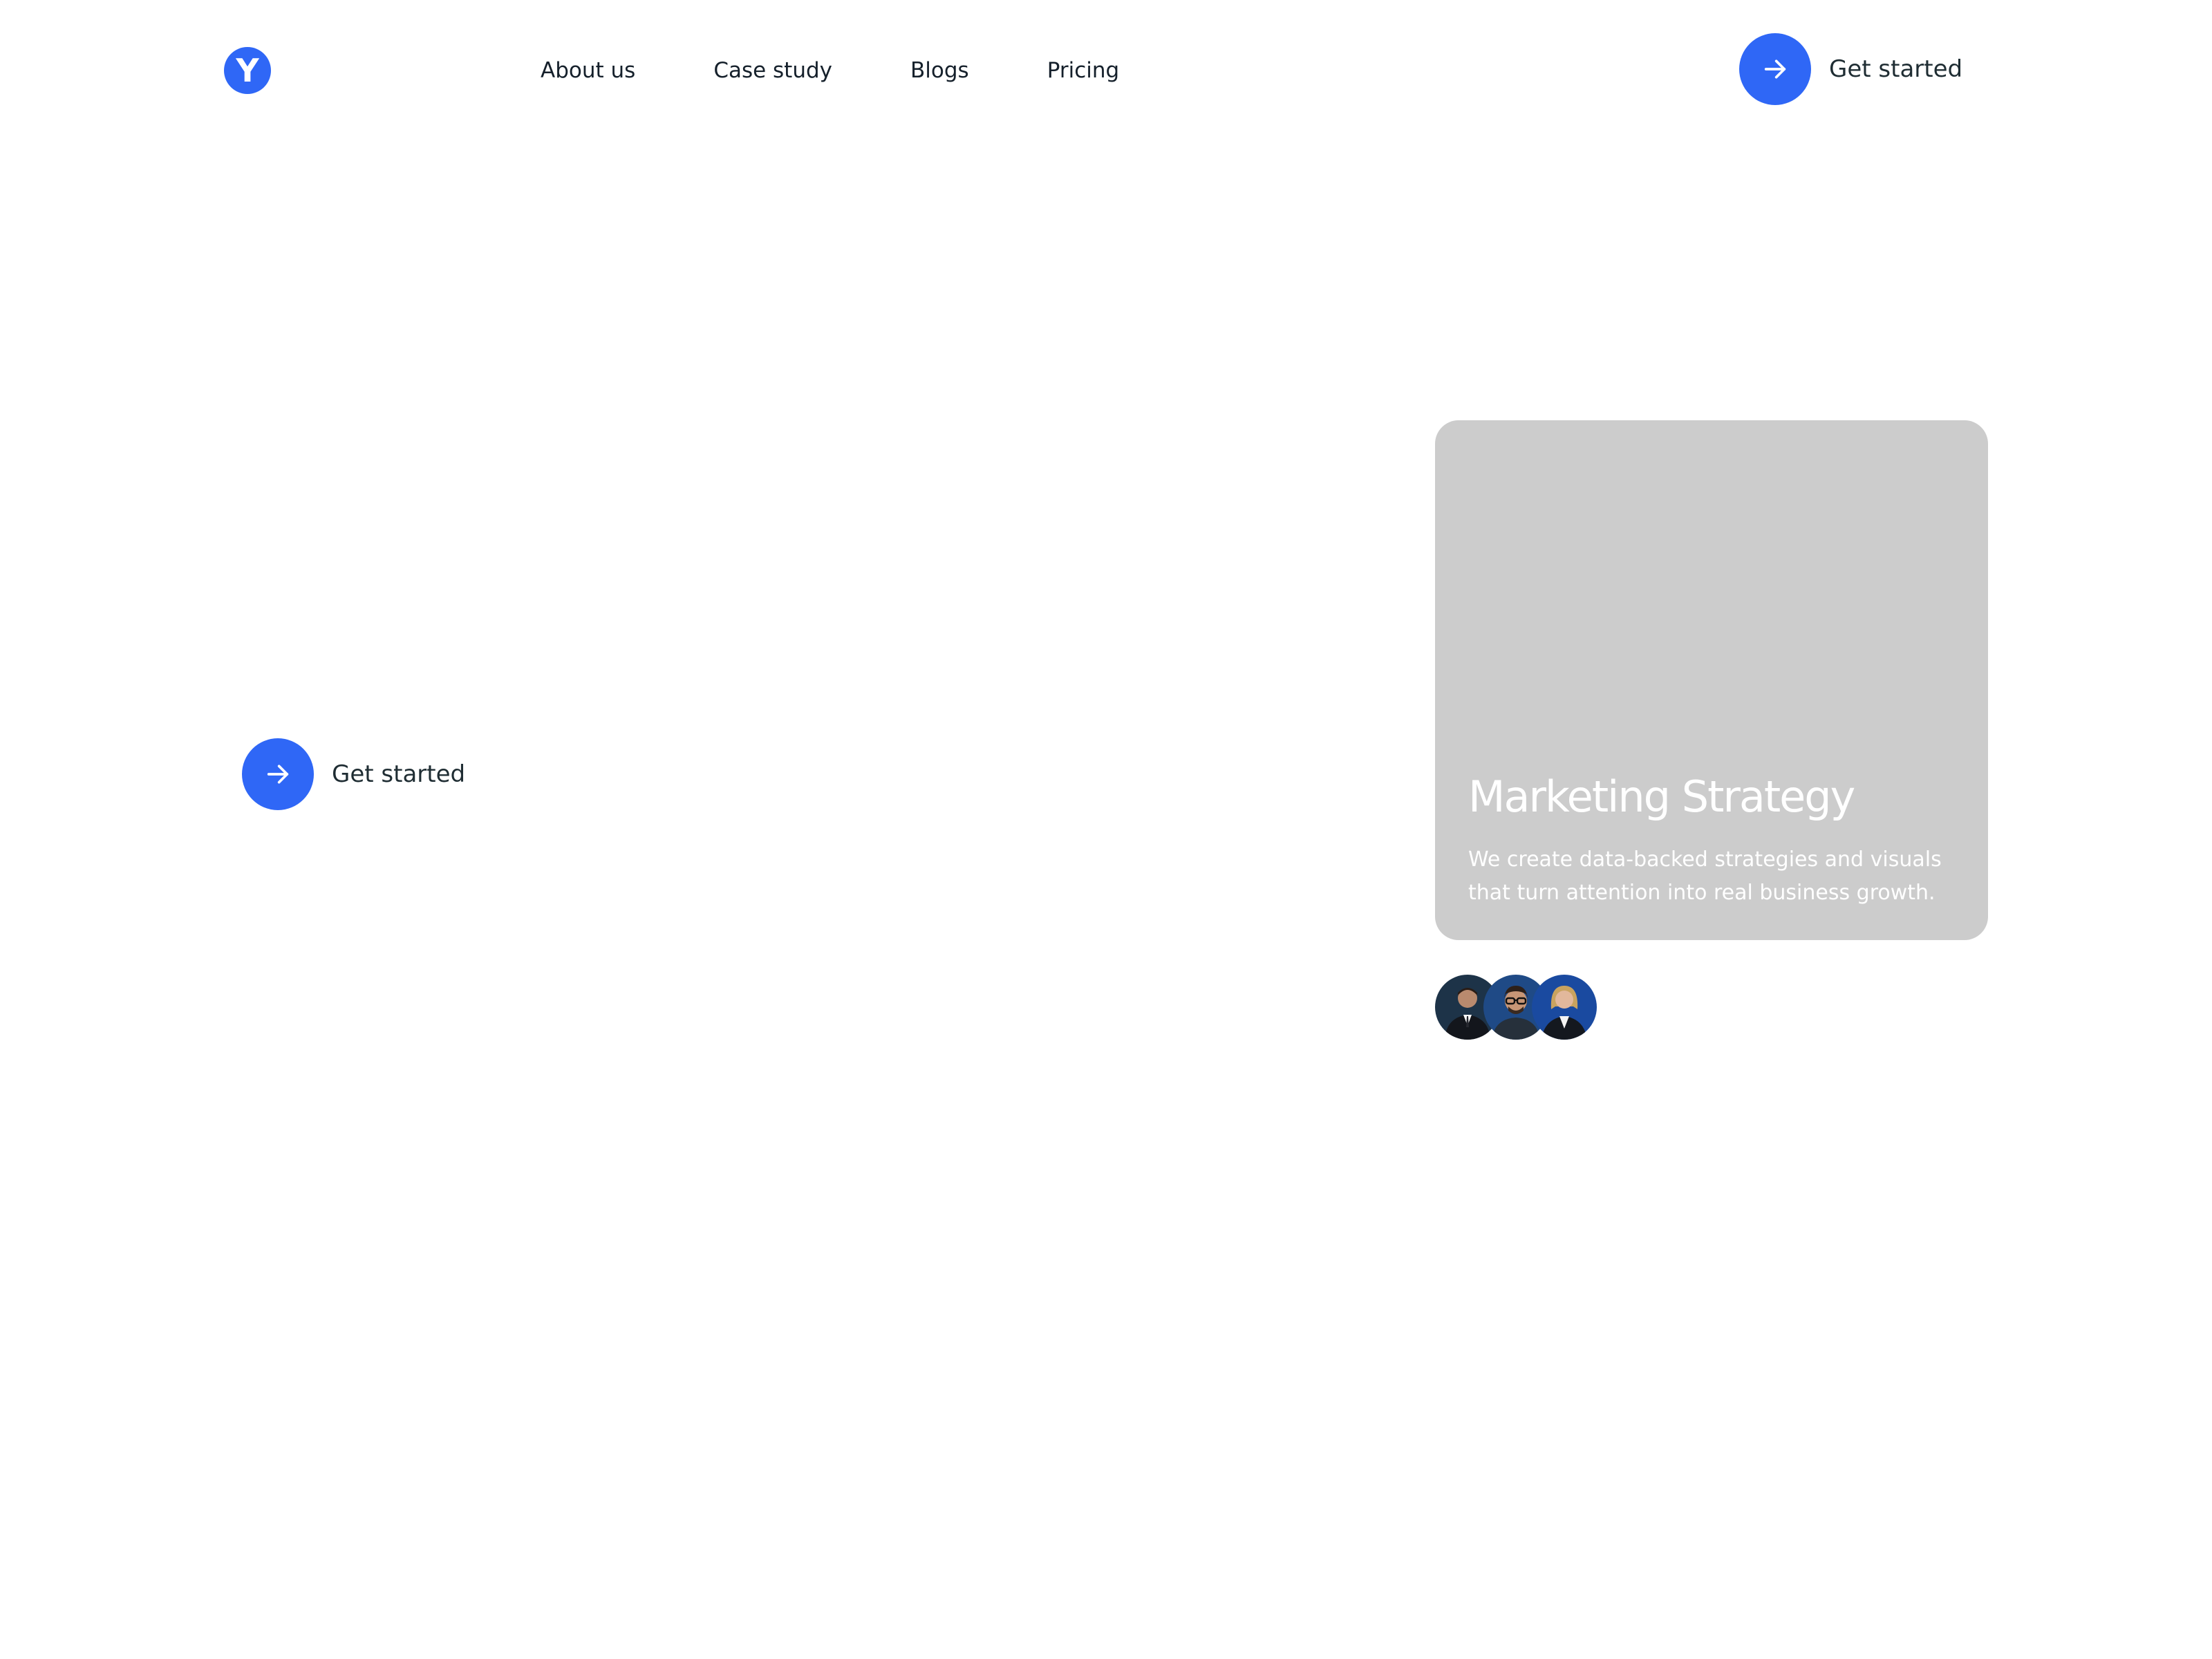 Image resolution: width=2212 pixels, height=1659 pixels. What do you see at coordinates (1083, 70) in the screenshot?
I see `nav-item-pricing: Pricing` at bounding box center [1083, 70].